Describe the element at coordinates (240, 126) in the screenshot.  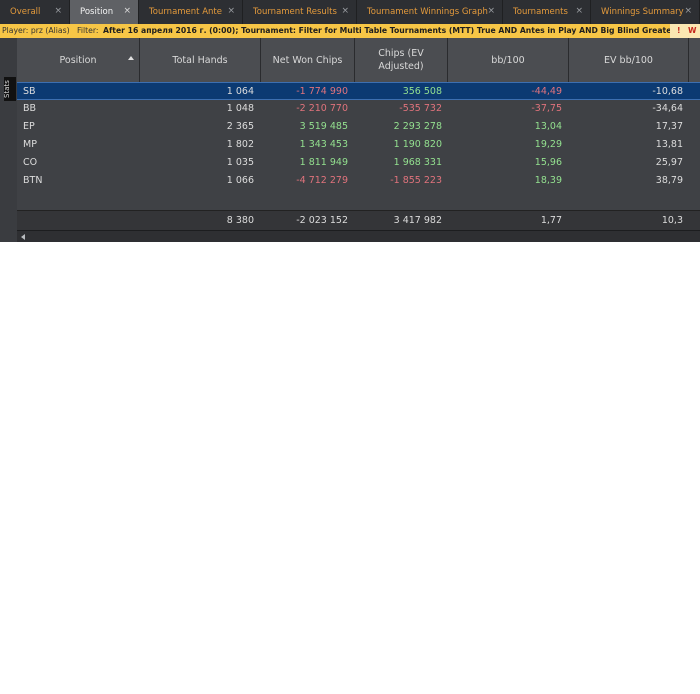
I see `cell-total-hands: 2 365` at that location.